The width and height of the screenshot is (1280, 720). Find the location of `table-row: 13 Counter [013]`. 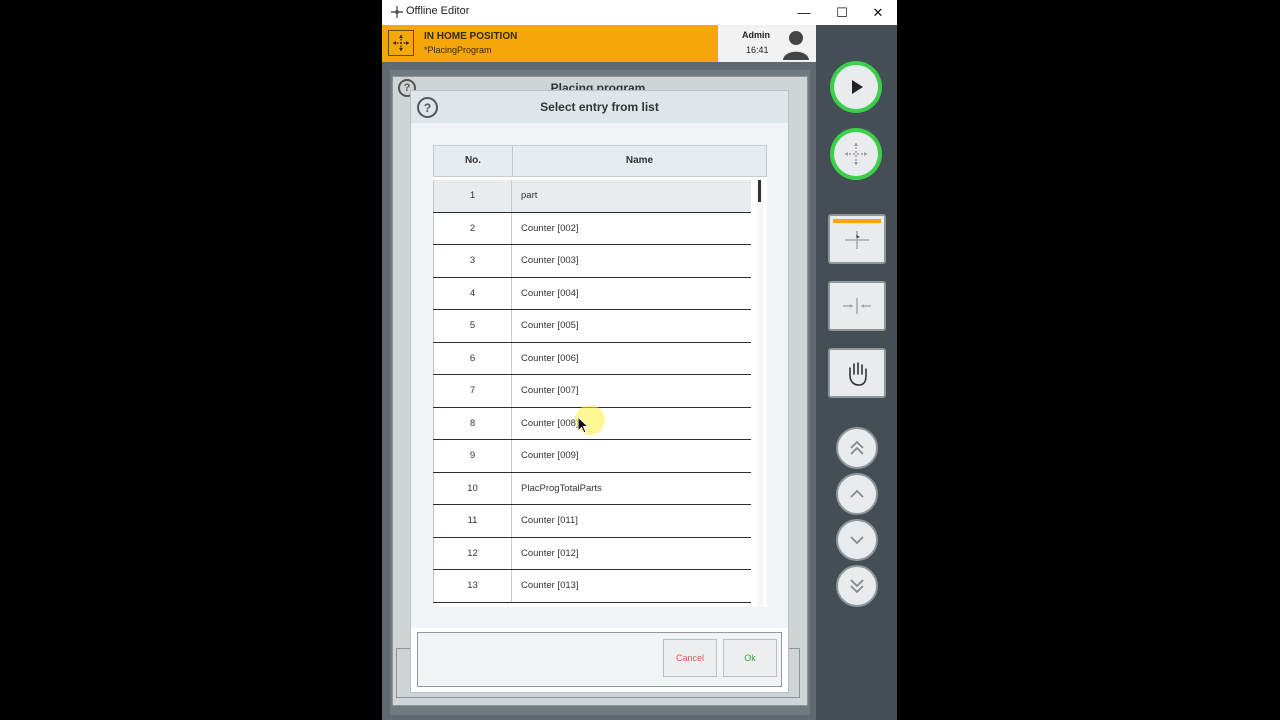

table-row: 13 Counter [013] is located at coordinates (592, 586).